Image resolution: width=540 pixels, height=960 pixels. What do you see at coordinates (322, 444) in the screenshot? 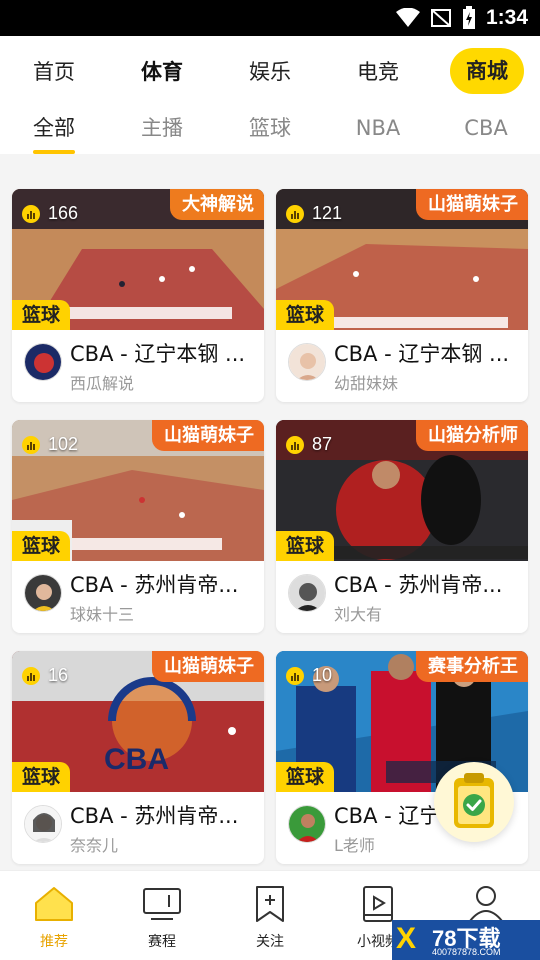
I see `viewer-count-value: 87` at bounding box center [322, 444].